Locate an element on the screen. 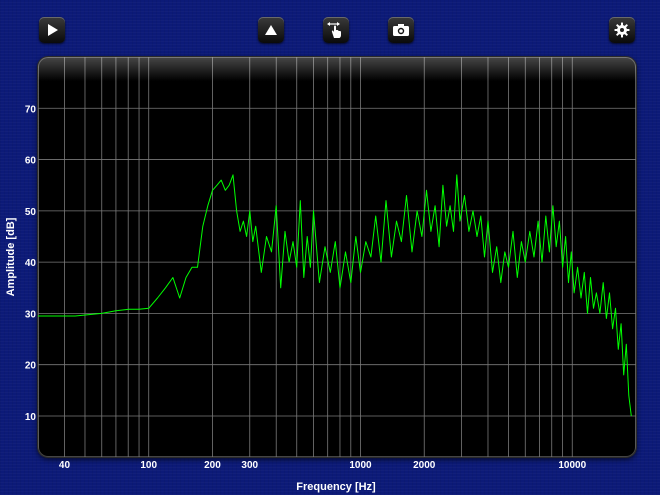 This screenshot has width=660, height=495. x-tick-label: 300 is located at coordinates (249, 465).